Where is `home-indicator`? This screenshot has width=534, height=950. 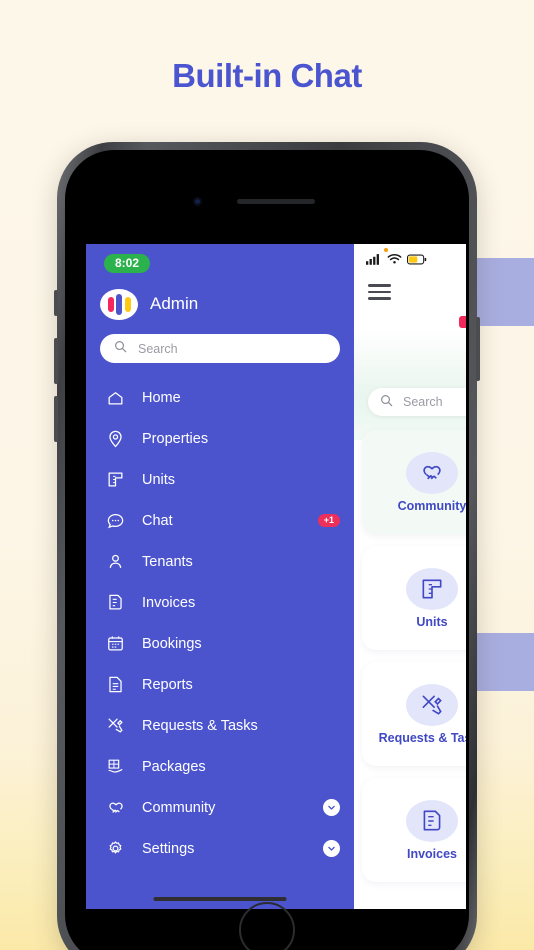 home-indicator is located at coordinates (220, 899).